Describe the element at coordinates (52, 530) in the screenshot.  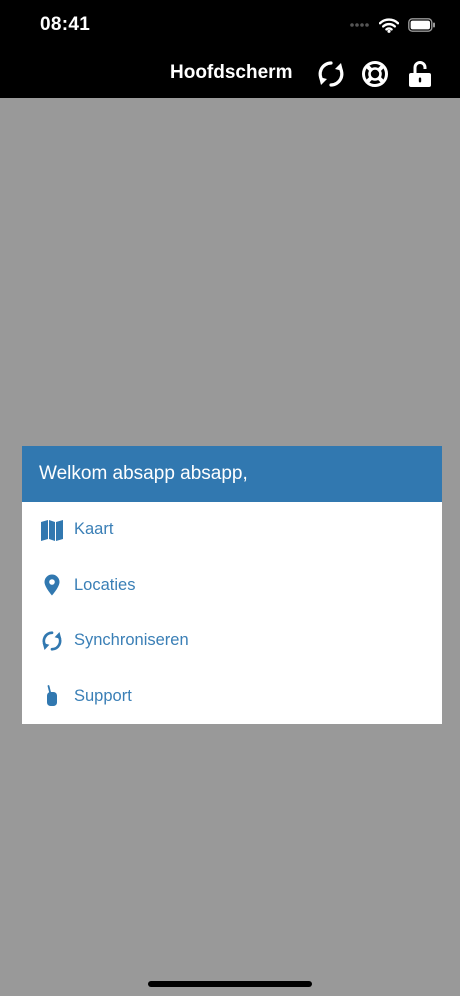
I see `map-icon` at that location.